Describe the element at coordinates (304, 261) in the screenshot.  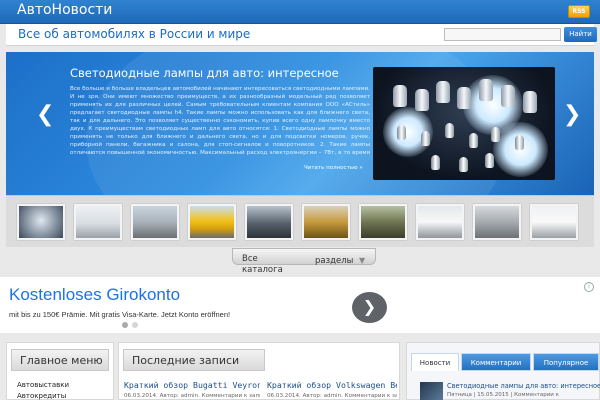
I see `catalog-tabs: Все каталога разделы ▼` at that location.